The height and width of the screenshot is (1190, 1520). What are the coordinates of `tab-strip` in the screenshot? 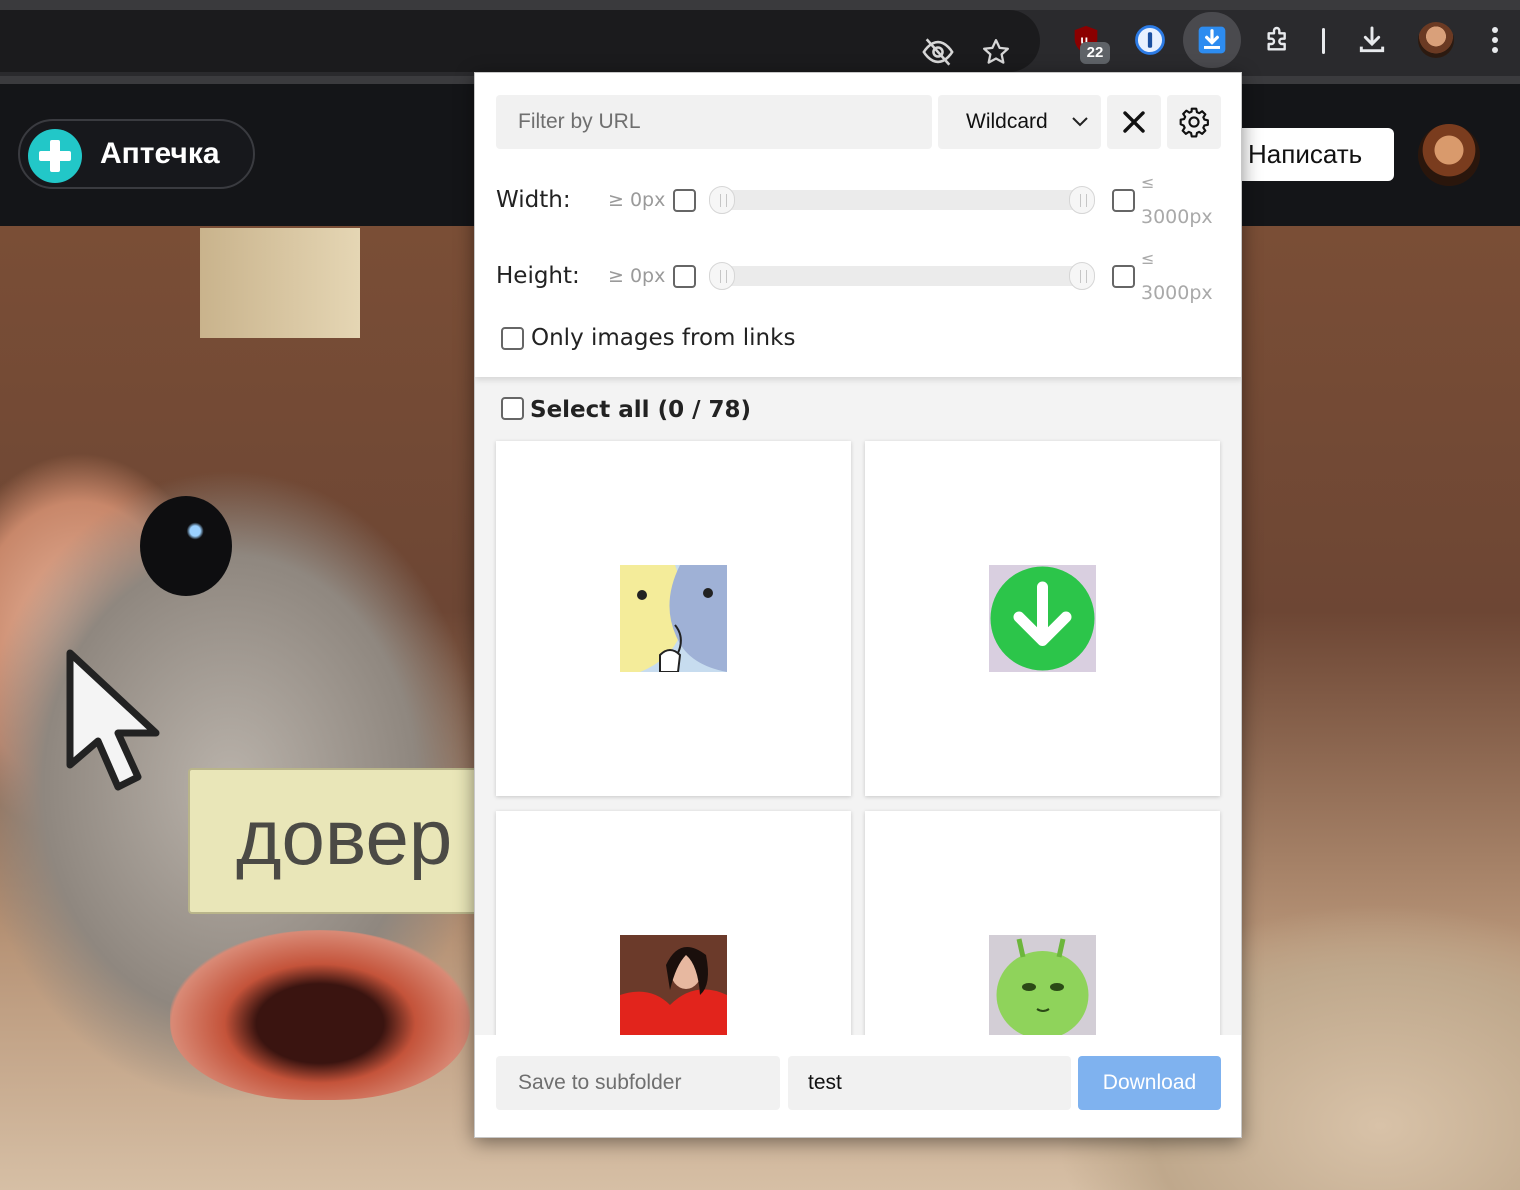 It's located at (760, 5).